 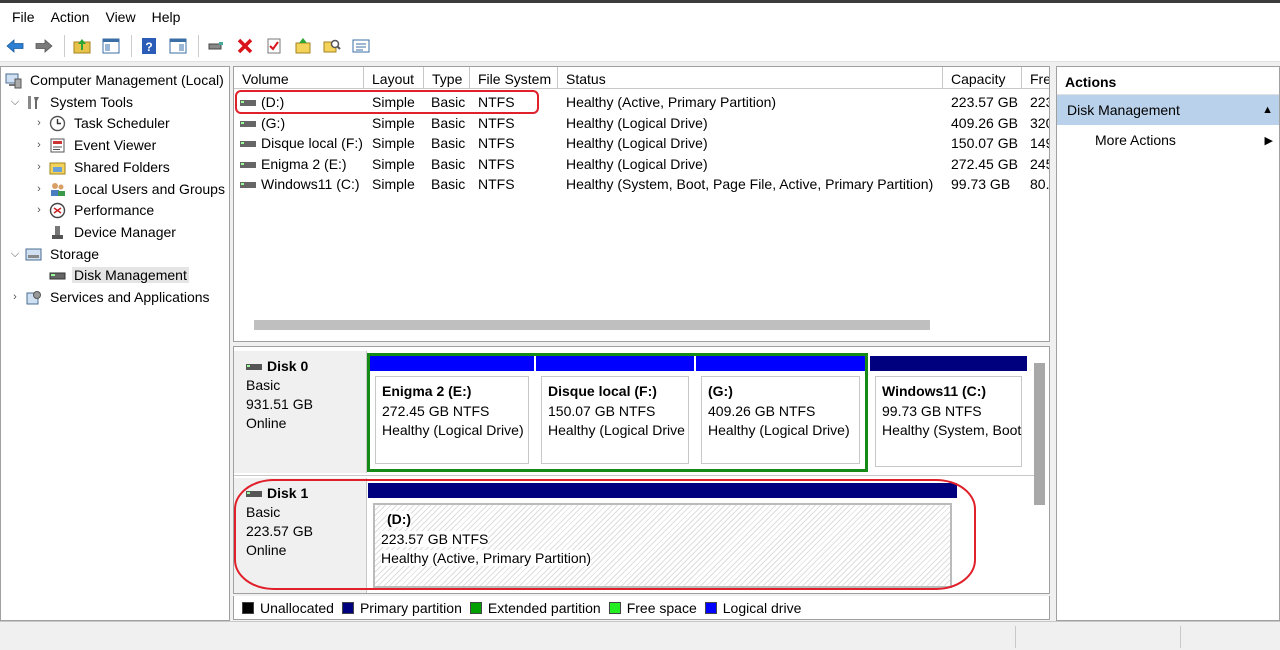 What do you see at coordinates (57, 189) in the screenshot?
I see `users-icon` at bounding box center [57, 189].